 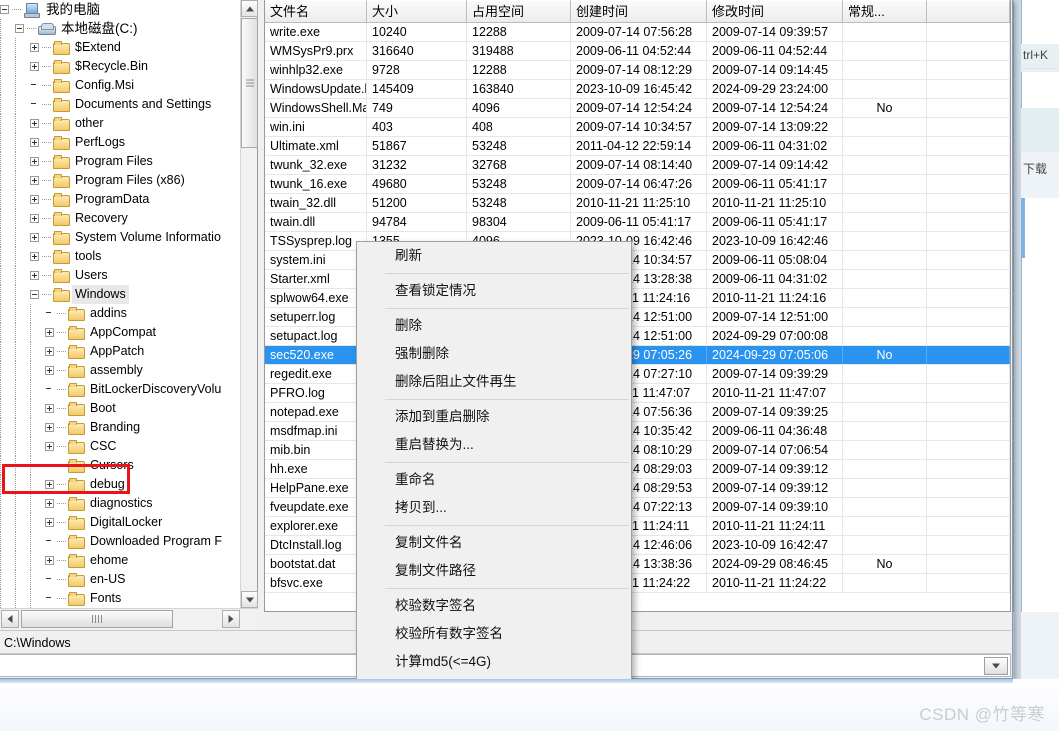 What do you see at coordinates (120, 598) in the screenshot?
I see `tree-item-fonts: Fonts` at bounding box center [120, 598].